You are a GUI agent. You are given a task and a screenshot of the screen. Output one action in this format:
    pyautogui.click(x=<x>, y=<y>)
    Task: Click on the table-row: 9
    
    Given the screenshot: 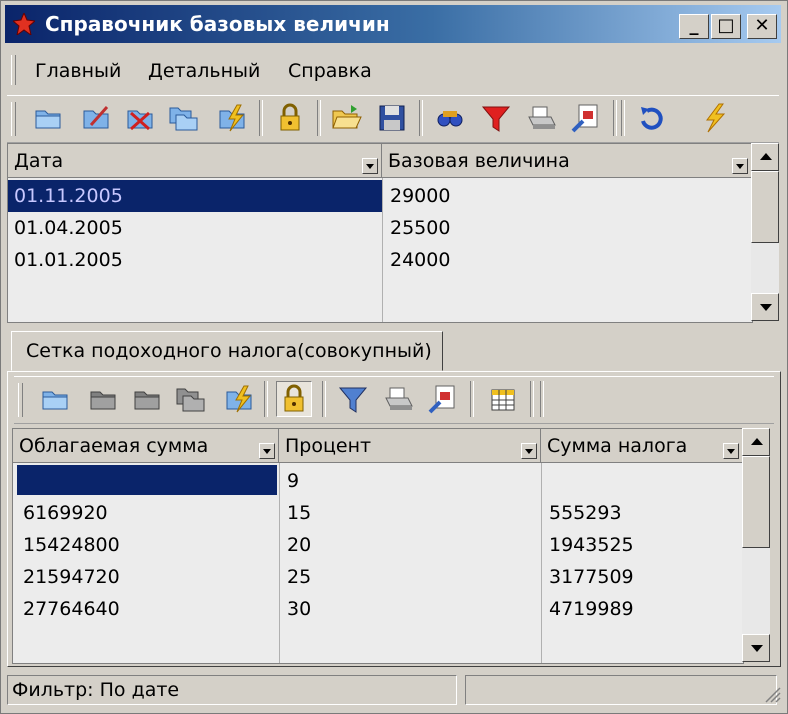 What is the action you would take?
    pyautogui.click(x=378, y=481)
    